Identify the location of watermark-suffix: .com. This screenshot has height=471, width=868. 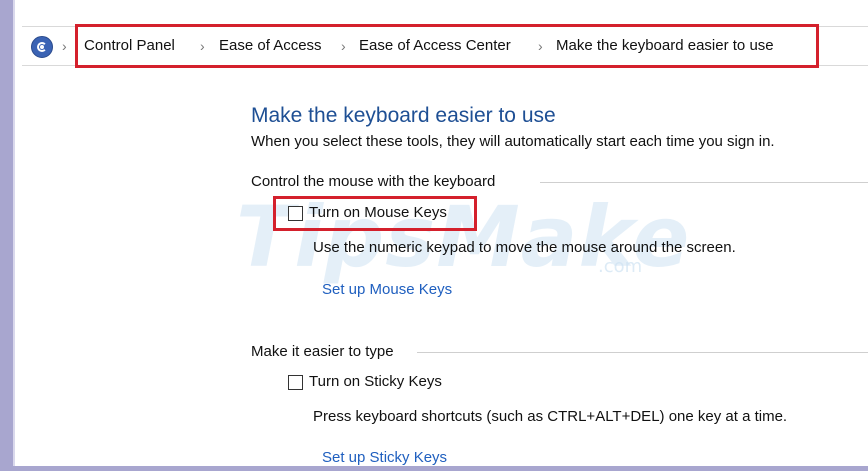
(620, 266).